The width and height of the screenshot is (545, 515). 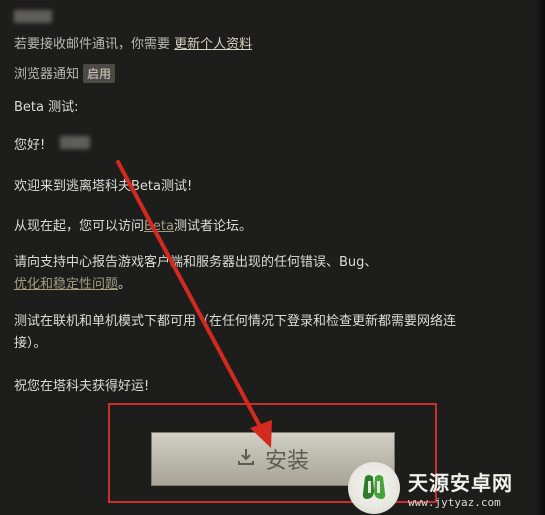 I want to click on network-note: 测试在联机和单机模式下都可用（在任何情况下登录和检查更新都需要网络连接）。, so click(x=235, y=332).